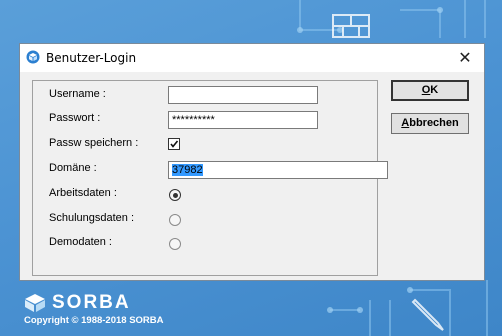 The image size is (502, 336). I want to click on copyright-text: Copyright © 1988-2018 SORBA, so click(94, 320).